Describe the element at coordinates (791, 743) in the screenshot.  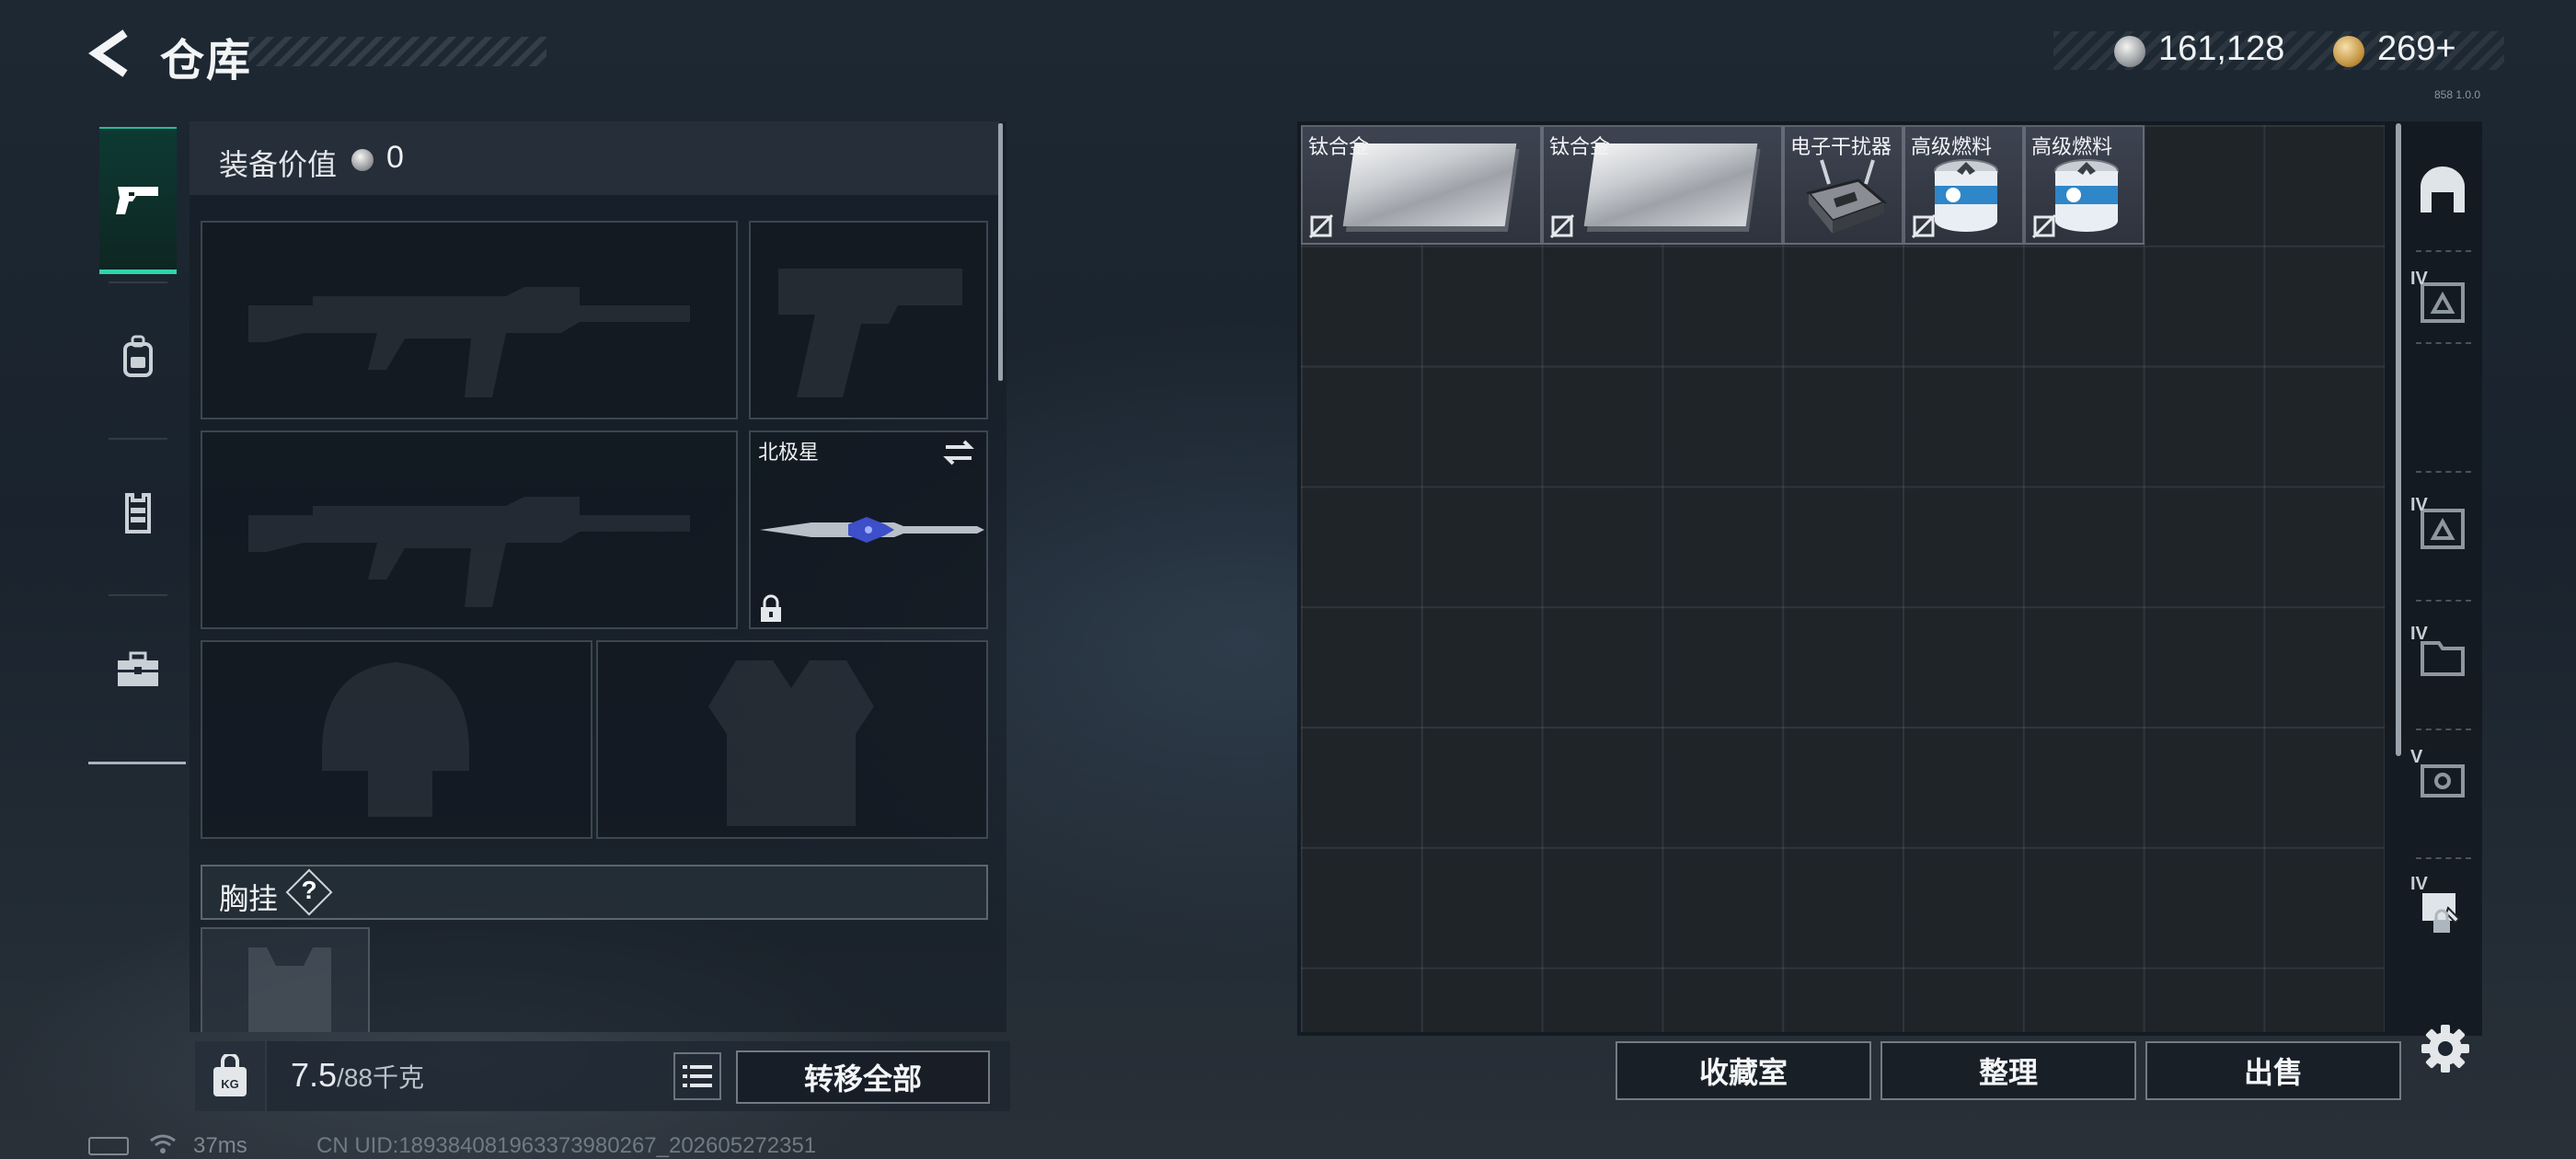
I see `vest-silhouette-icon` at that location.